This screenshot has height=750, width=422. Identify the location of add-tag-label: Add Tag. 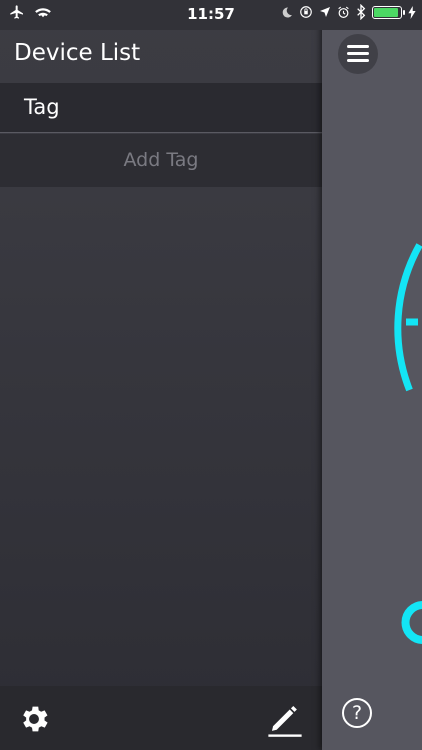
(161, 160).